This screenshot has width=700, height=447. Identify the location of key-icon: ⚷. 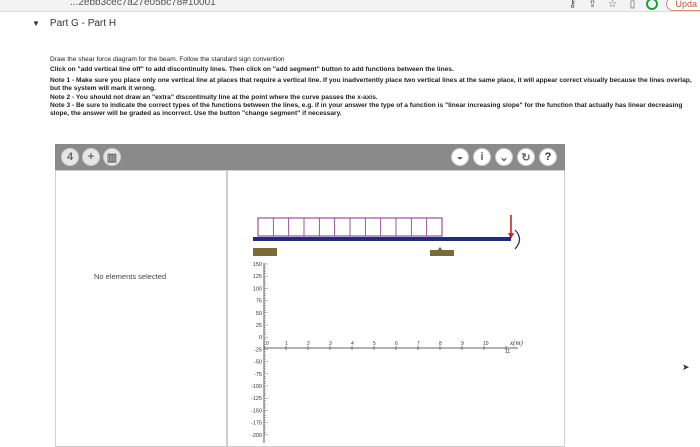
(572, 5).